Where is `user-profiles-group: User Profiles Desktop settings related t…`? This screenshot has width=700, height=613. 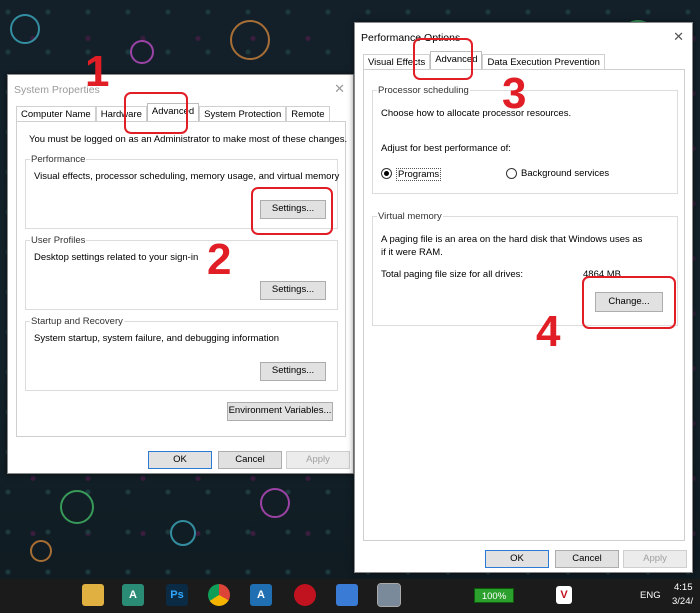 user-profiles-group: User Profiles Desktop settings related t… is located at coordinates (181, 272).